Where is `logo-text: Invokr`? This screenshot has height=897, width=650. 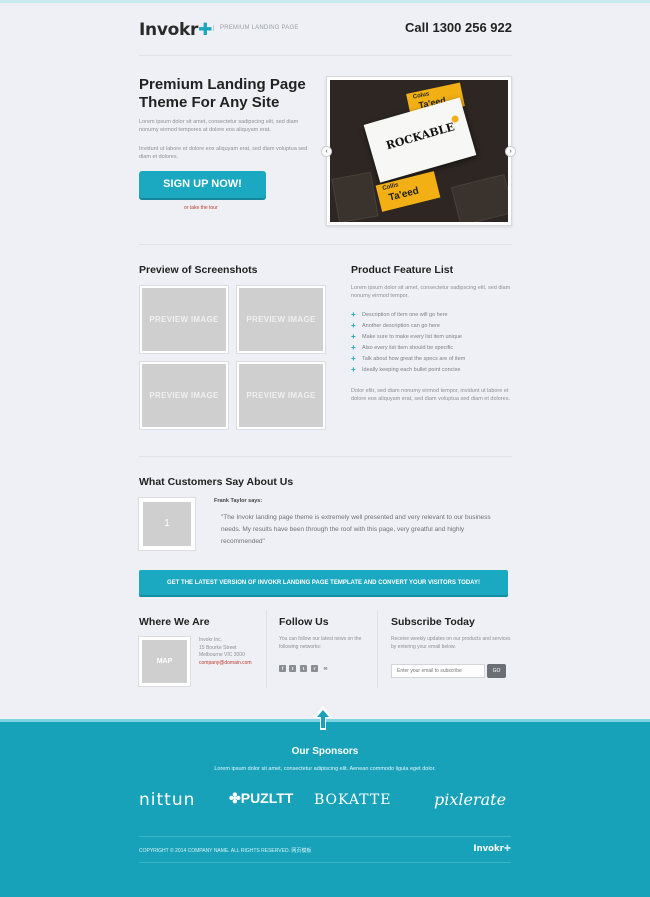 logo-text: Invokr is located at coordinates (169, 30).